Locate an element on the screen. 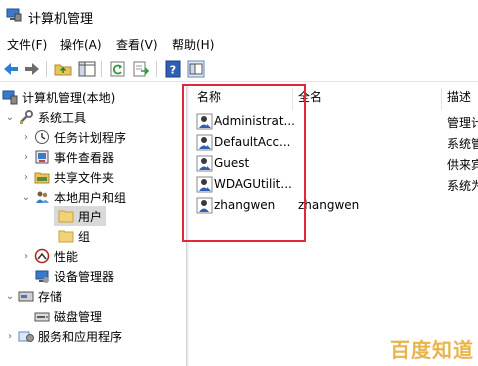  tree-label: 共享文件夹 is located at coordinates (84, 177).